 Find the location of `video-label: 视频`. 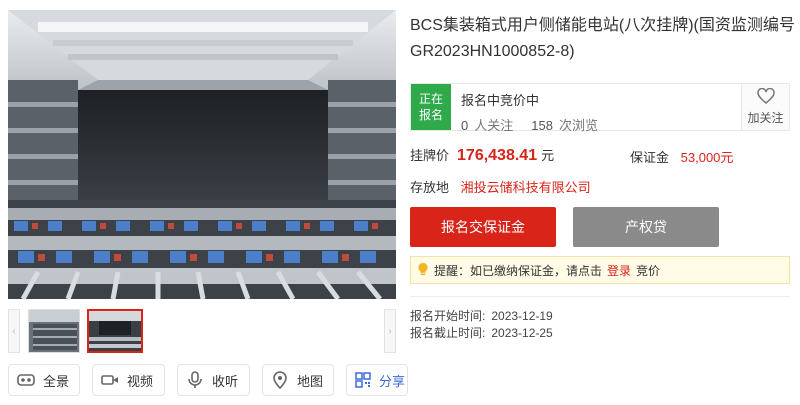

video-label: 视频 is located at coordinates (140, 381).